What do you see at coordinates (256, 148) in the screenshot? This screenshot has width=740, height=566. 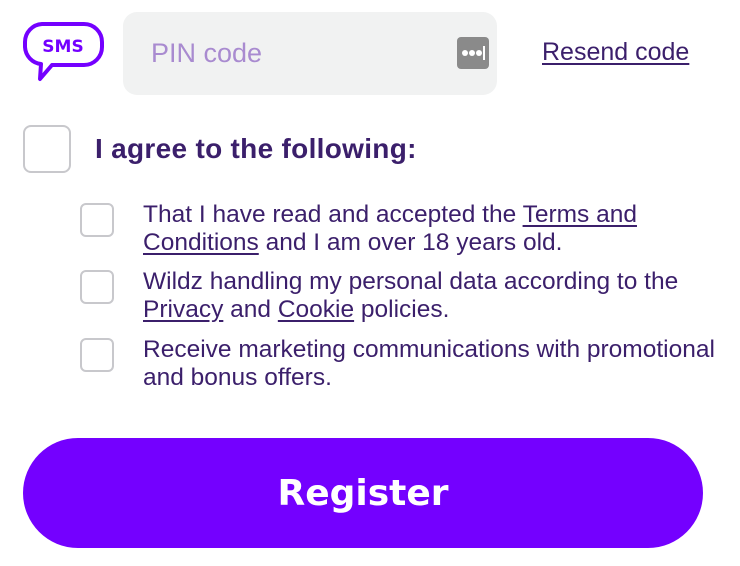 I see `agree-all-label: I agree to the following:` at bounding box center [256, 148].